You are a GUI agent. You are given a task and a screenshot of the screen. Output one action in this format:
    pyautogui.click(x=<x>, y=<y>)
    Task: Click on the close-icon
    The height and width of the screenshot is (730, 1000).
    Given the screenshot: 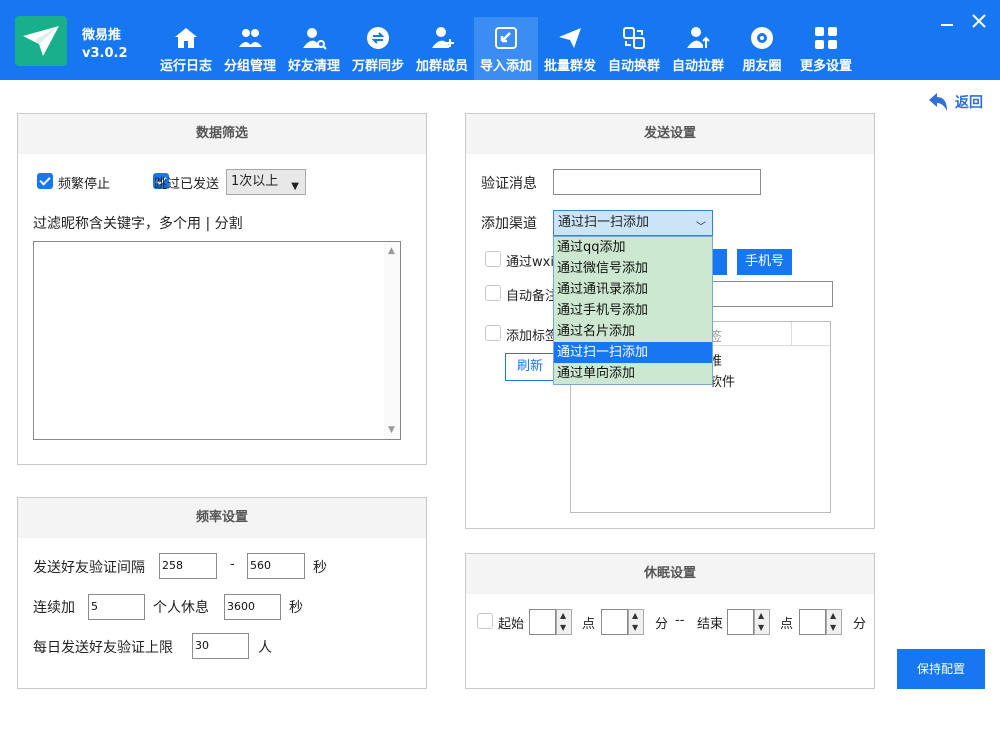 What is the action you would take?
    pyautogui.click(x=979, y=21)
    